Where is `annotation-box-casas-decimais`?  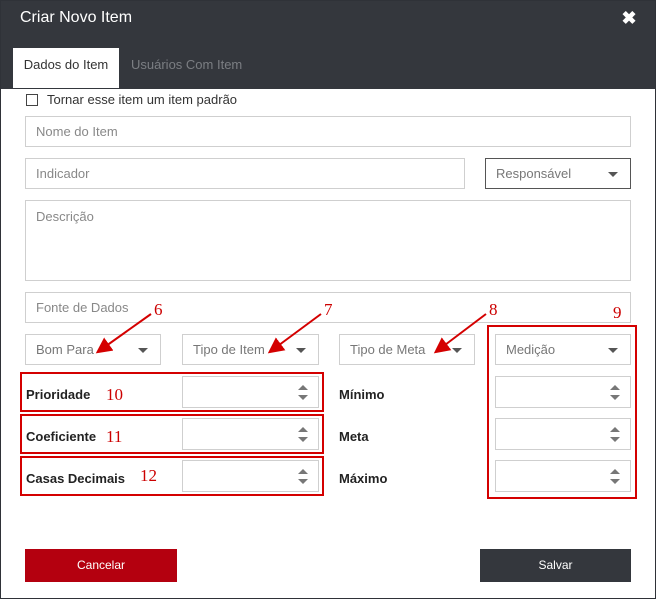
annotation-box-casas-decimais is located at coordinates (172, 476).